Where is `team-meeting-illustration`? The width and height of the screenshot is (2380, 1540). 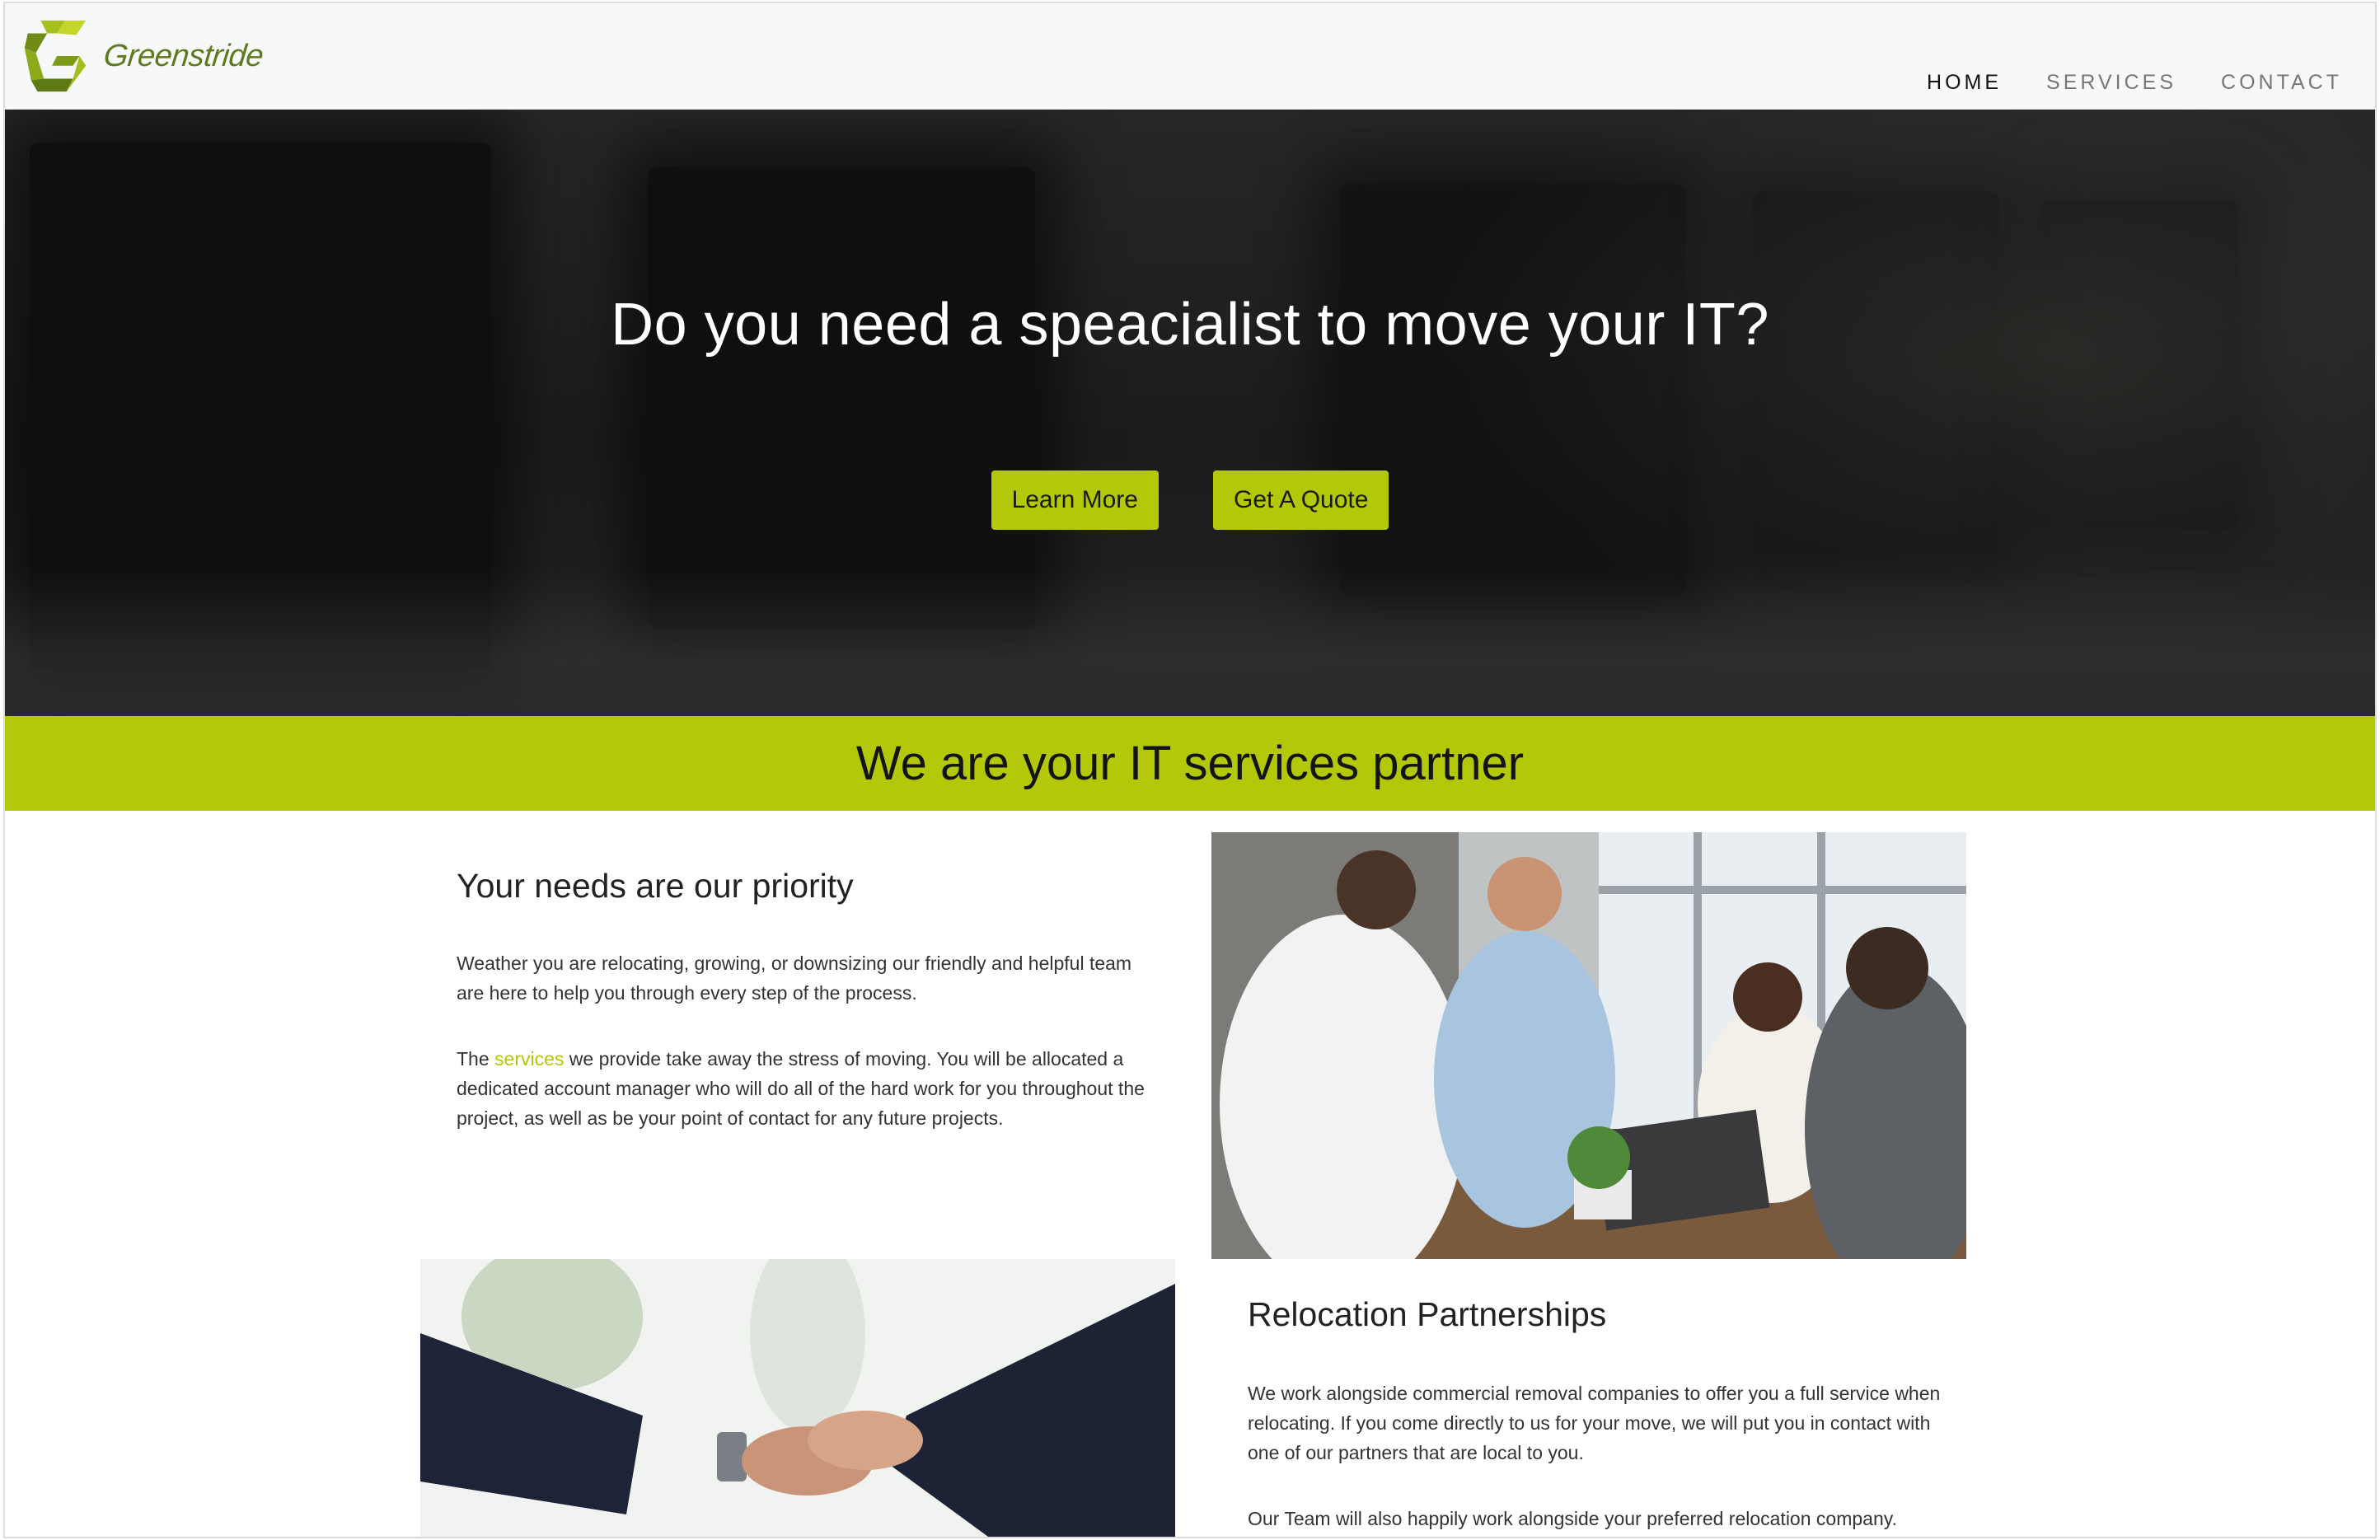
team-meeting-illustration is located at coordinates (1588, 1045).